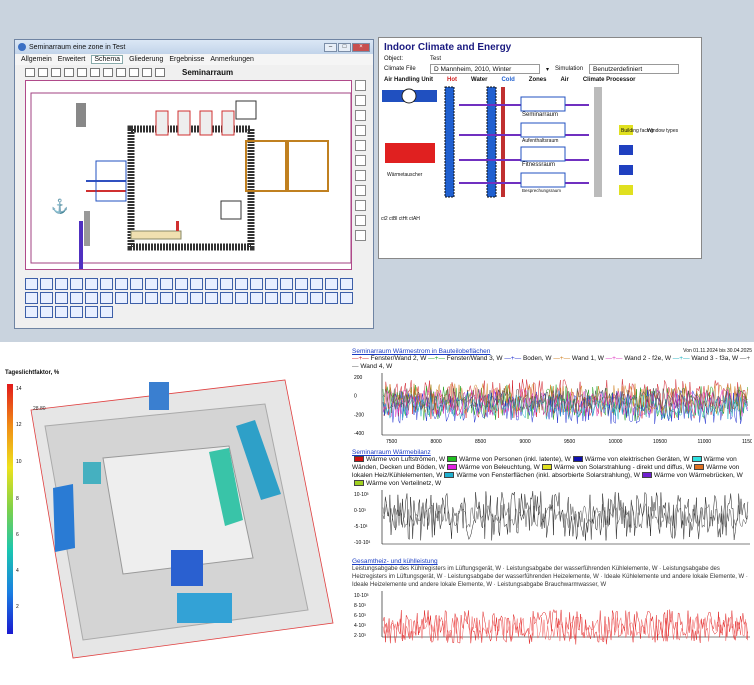 This screenshot has height=685, width=754. What do you see at coordinates (360, 616) in the screenshot?
I see `y-tick-label: 6·10³` at bounding box center [360, 616].